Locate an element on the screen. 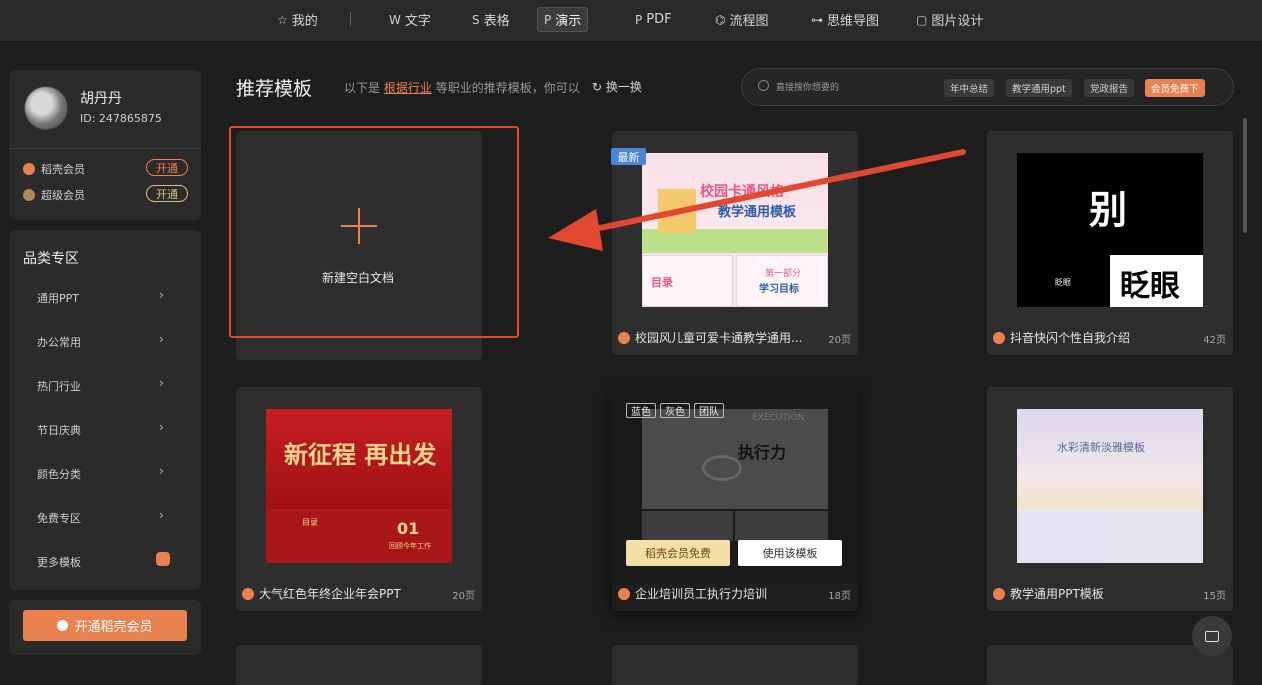 The width and height of the screenshot is (1262, 685). chat-button is located at coordinates (1212, 636).